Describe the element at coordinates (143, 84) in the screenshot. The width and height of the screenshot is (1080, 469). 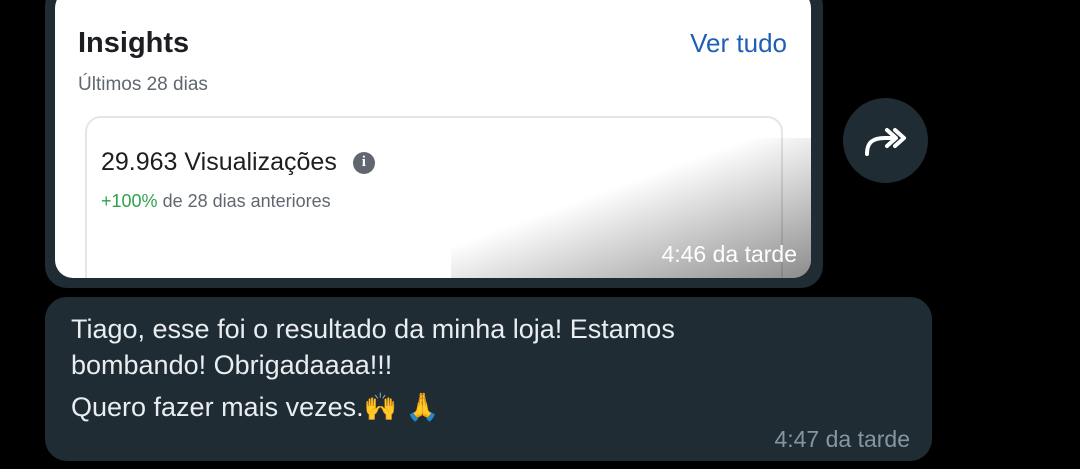
I see `insights-period: Últimos 28 dias` at that location.